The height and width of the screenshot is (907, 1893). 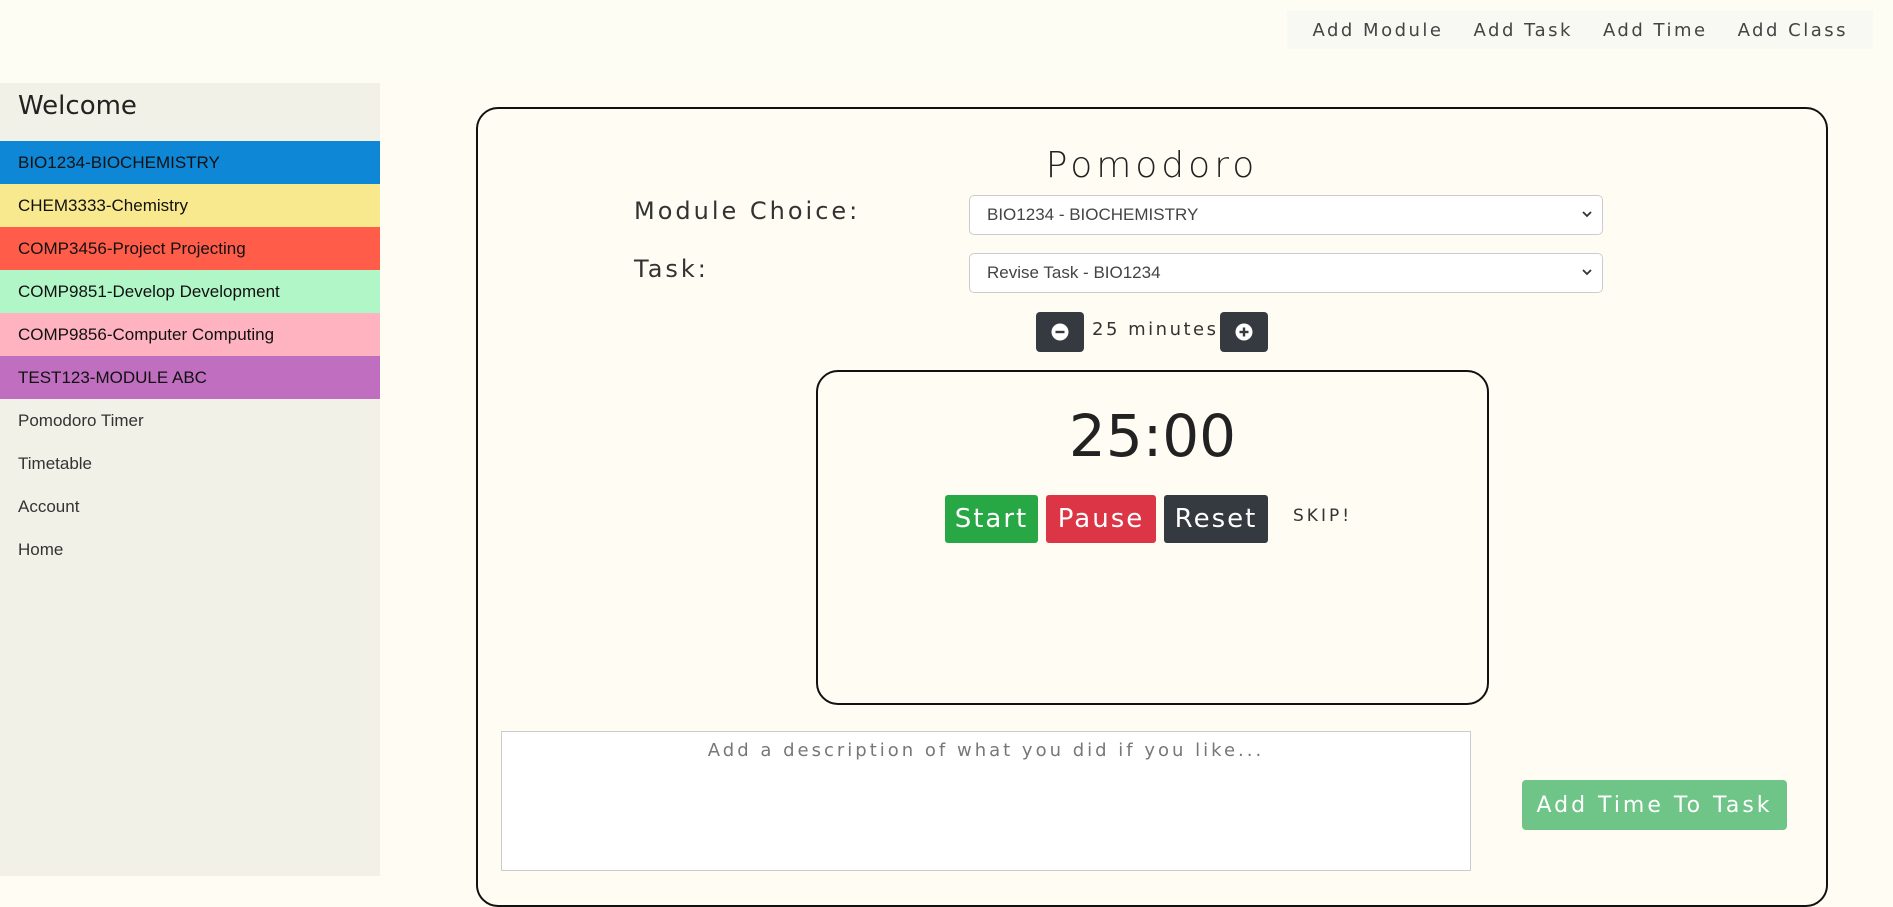 I want to click on add-time-link: Add Time, so click(x=1655, y=30).